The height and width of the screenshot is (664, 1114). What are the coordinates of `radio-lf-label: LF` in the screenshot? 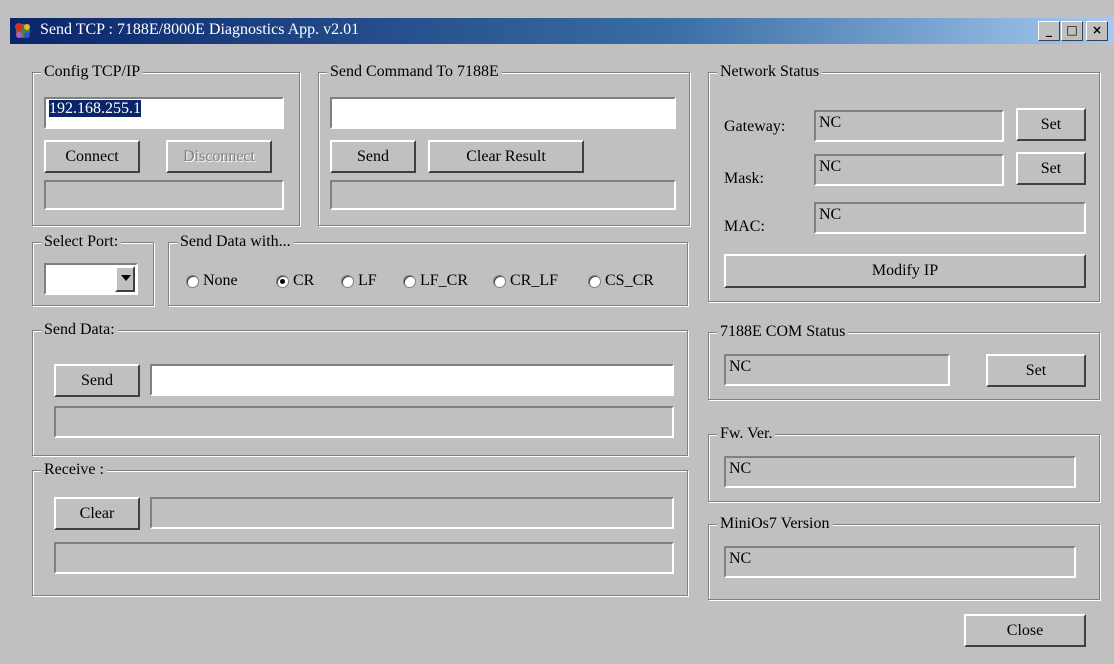 It's located at (367, 280).